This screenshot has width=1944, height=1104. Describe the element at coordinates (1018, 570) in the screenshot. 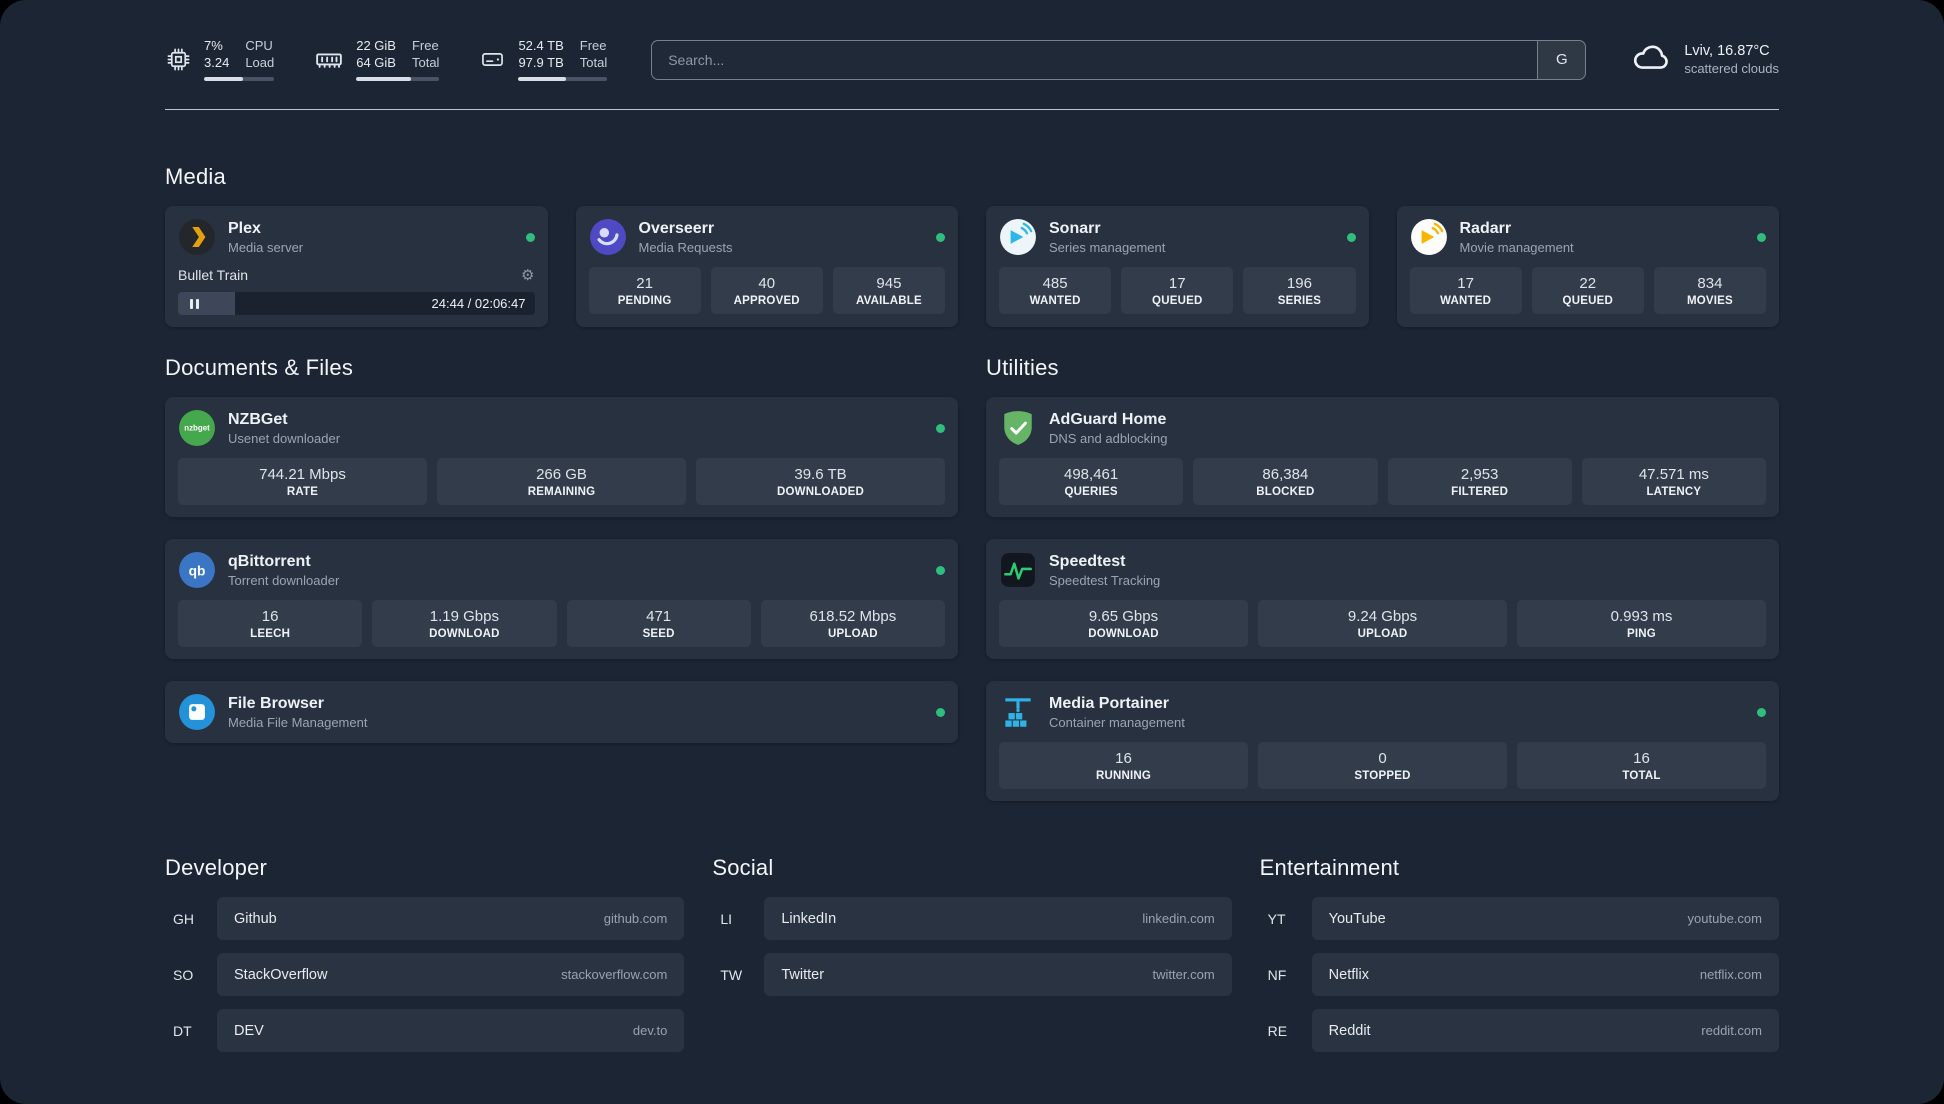

I see `speedtest-icon` at that location.